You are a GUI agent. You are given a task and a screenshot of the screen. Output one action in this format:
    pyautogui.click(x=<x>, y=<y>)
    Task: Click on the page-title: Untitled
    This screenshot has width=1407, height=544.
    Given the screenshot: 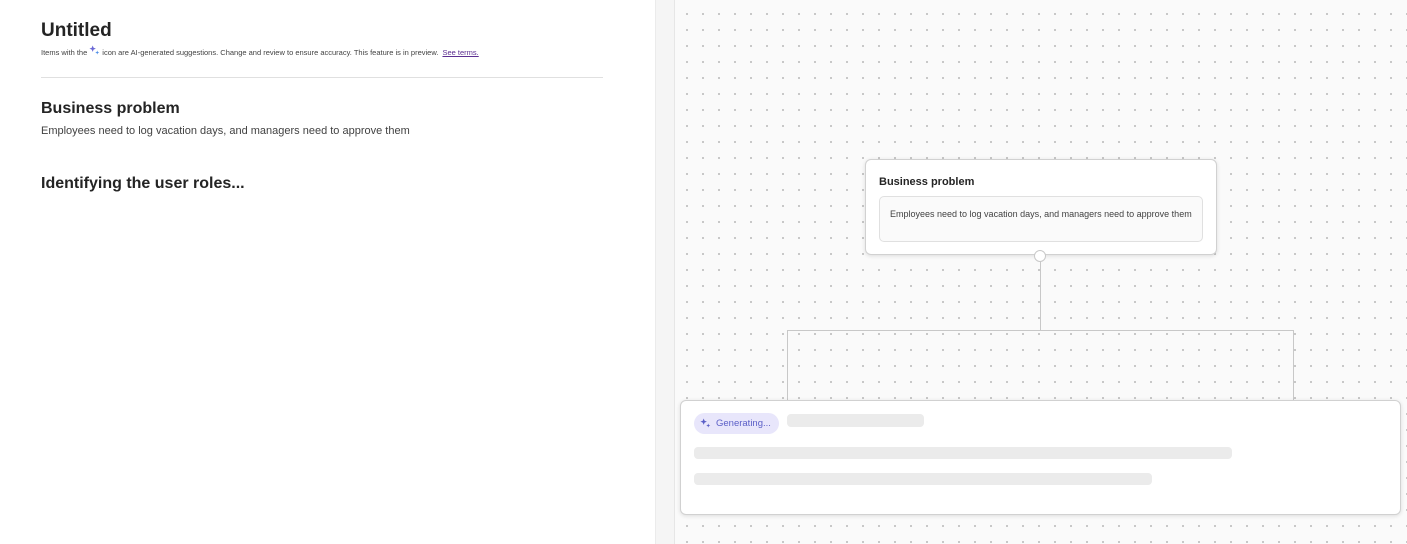 What is the action you would take?
    pyautogui.click(x=76, y=31)
    